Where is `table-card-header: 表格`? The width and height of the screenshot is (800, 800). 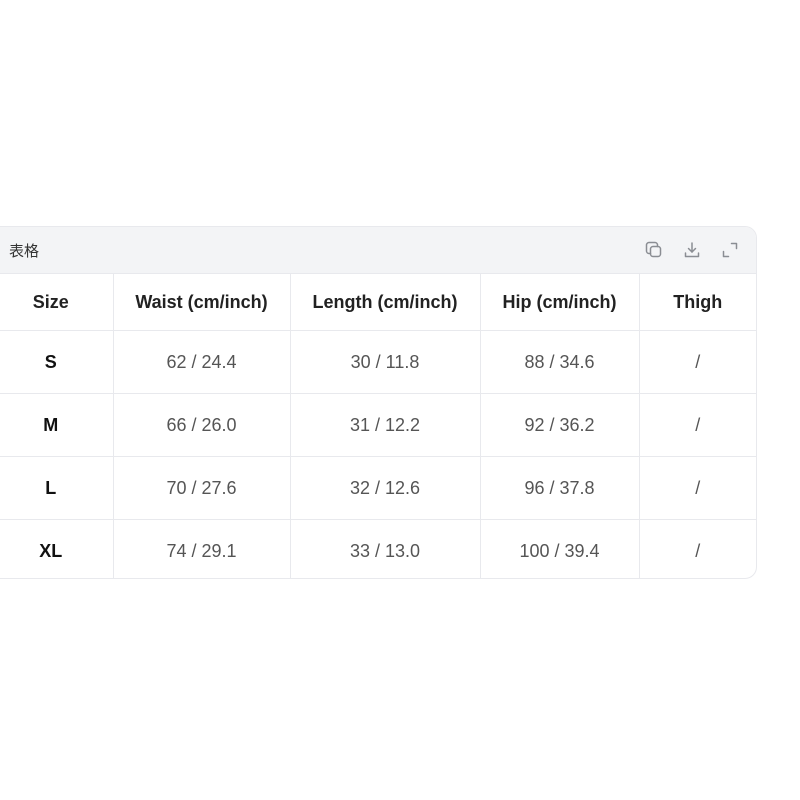
table-card-header: 表格 is located at coordinates (378, 250).